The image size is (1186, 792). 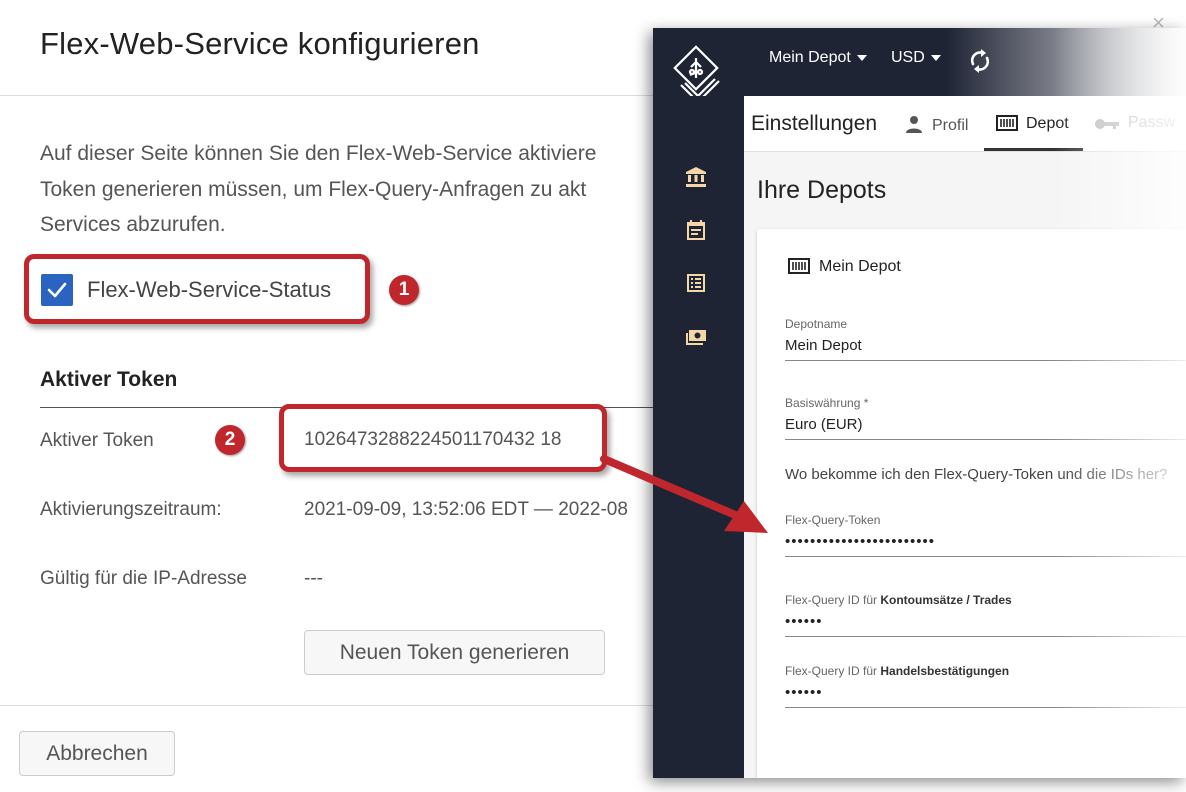 I want to click on money-icon, so click(x=696, y=337).